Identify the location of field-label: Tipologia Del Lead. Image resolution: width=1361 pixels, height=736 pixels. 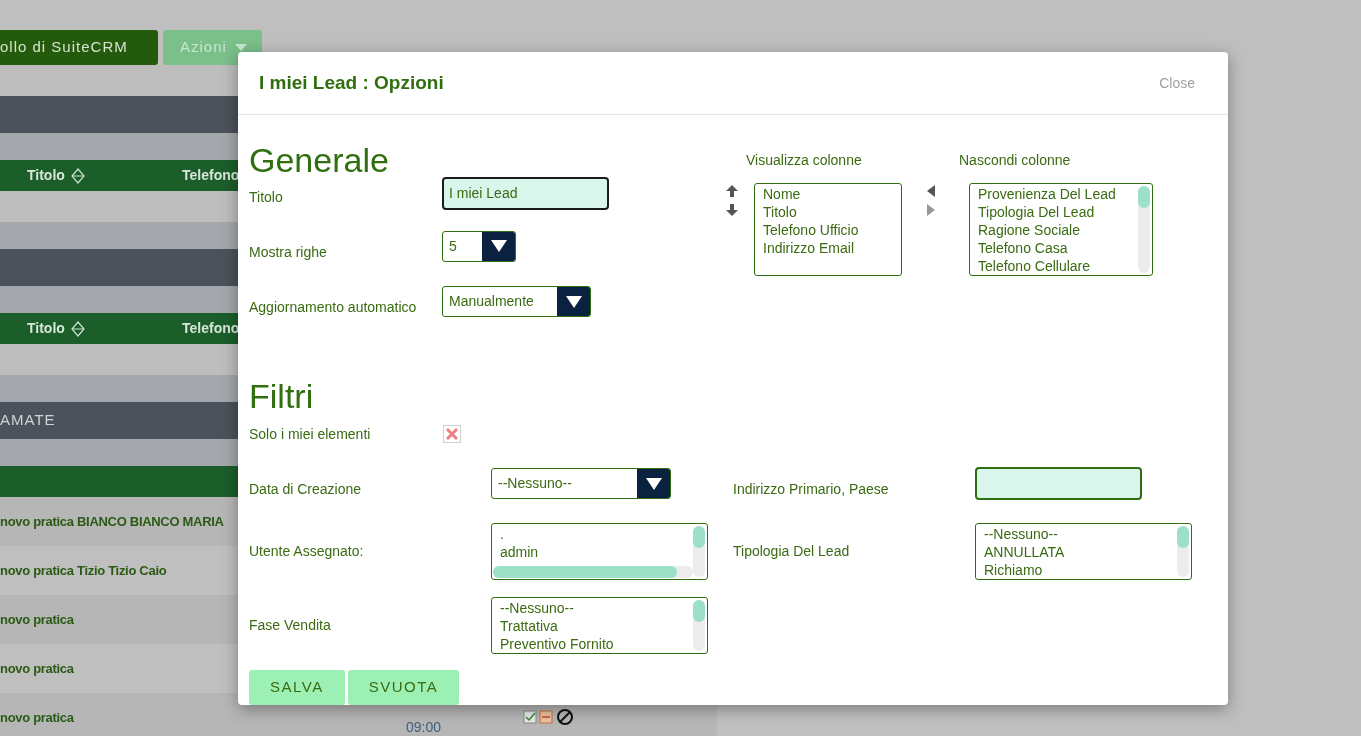
(792, 551).